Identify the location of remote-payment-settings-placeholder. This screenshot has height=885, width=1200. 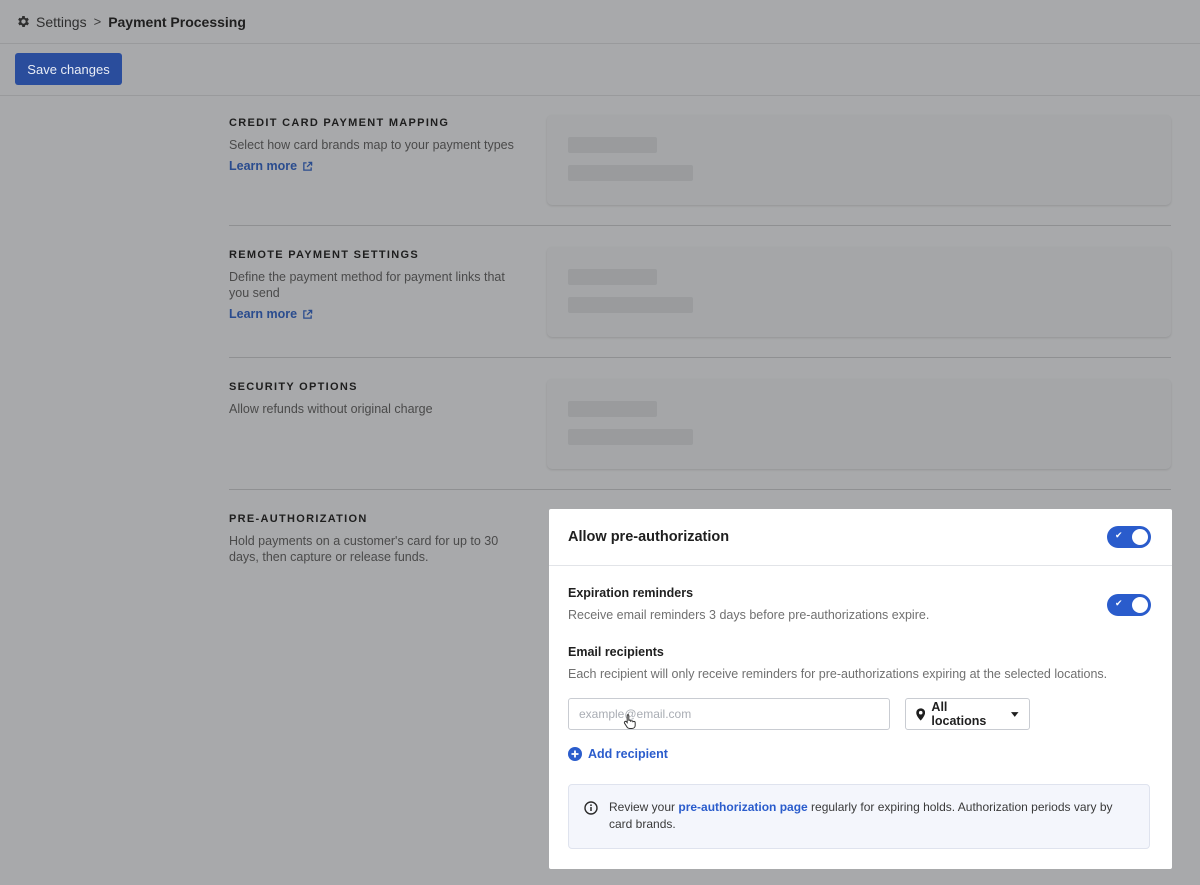
(859, 292).